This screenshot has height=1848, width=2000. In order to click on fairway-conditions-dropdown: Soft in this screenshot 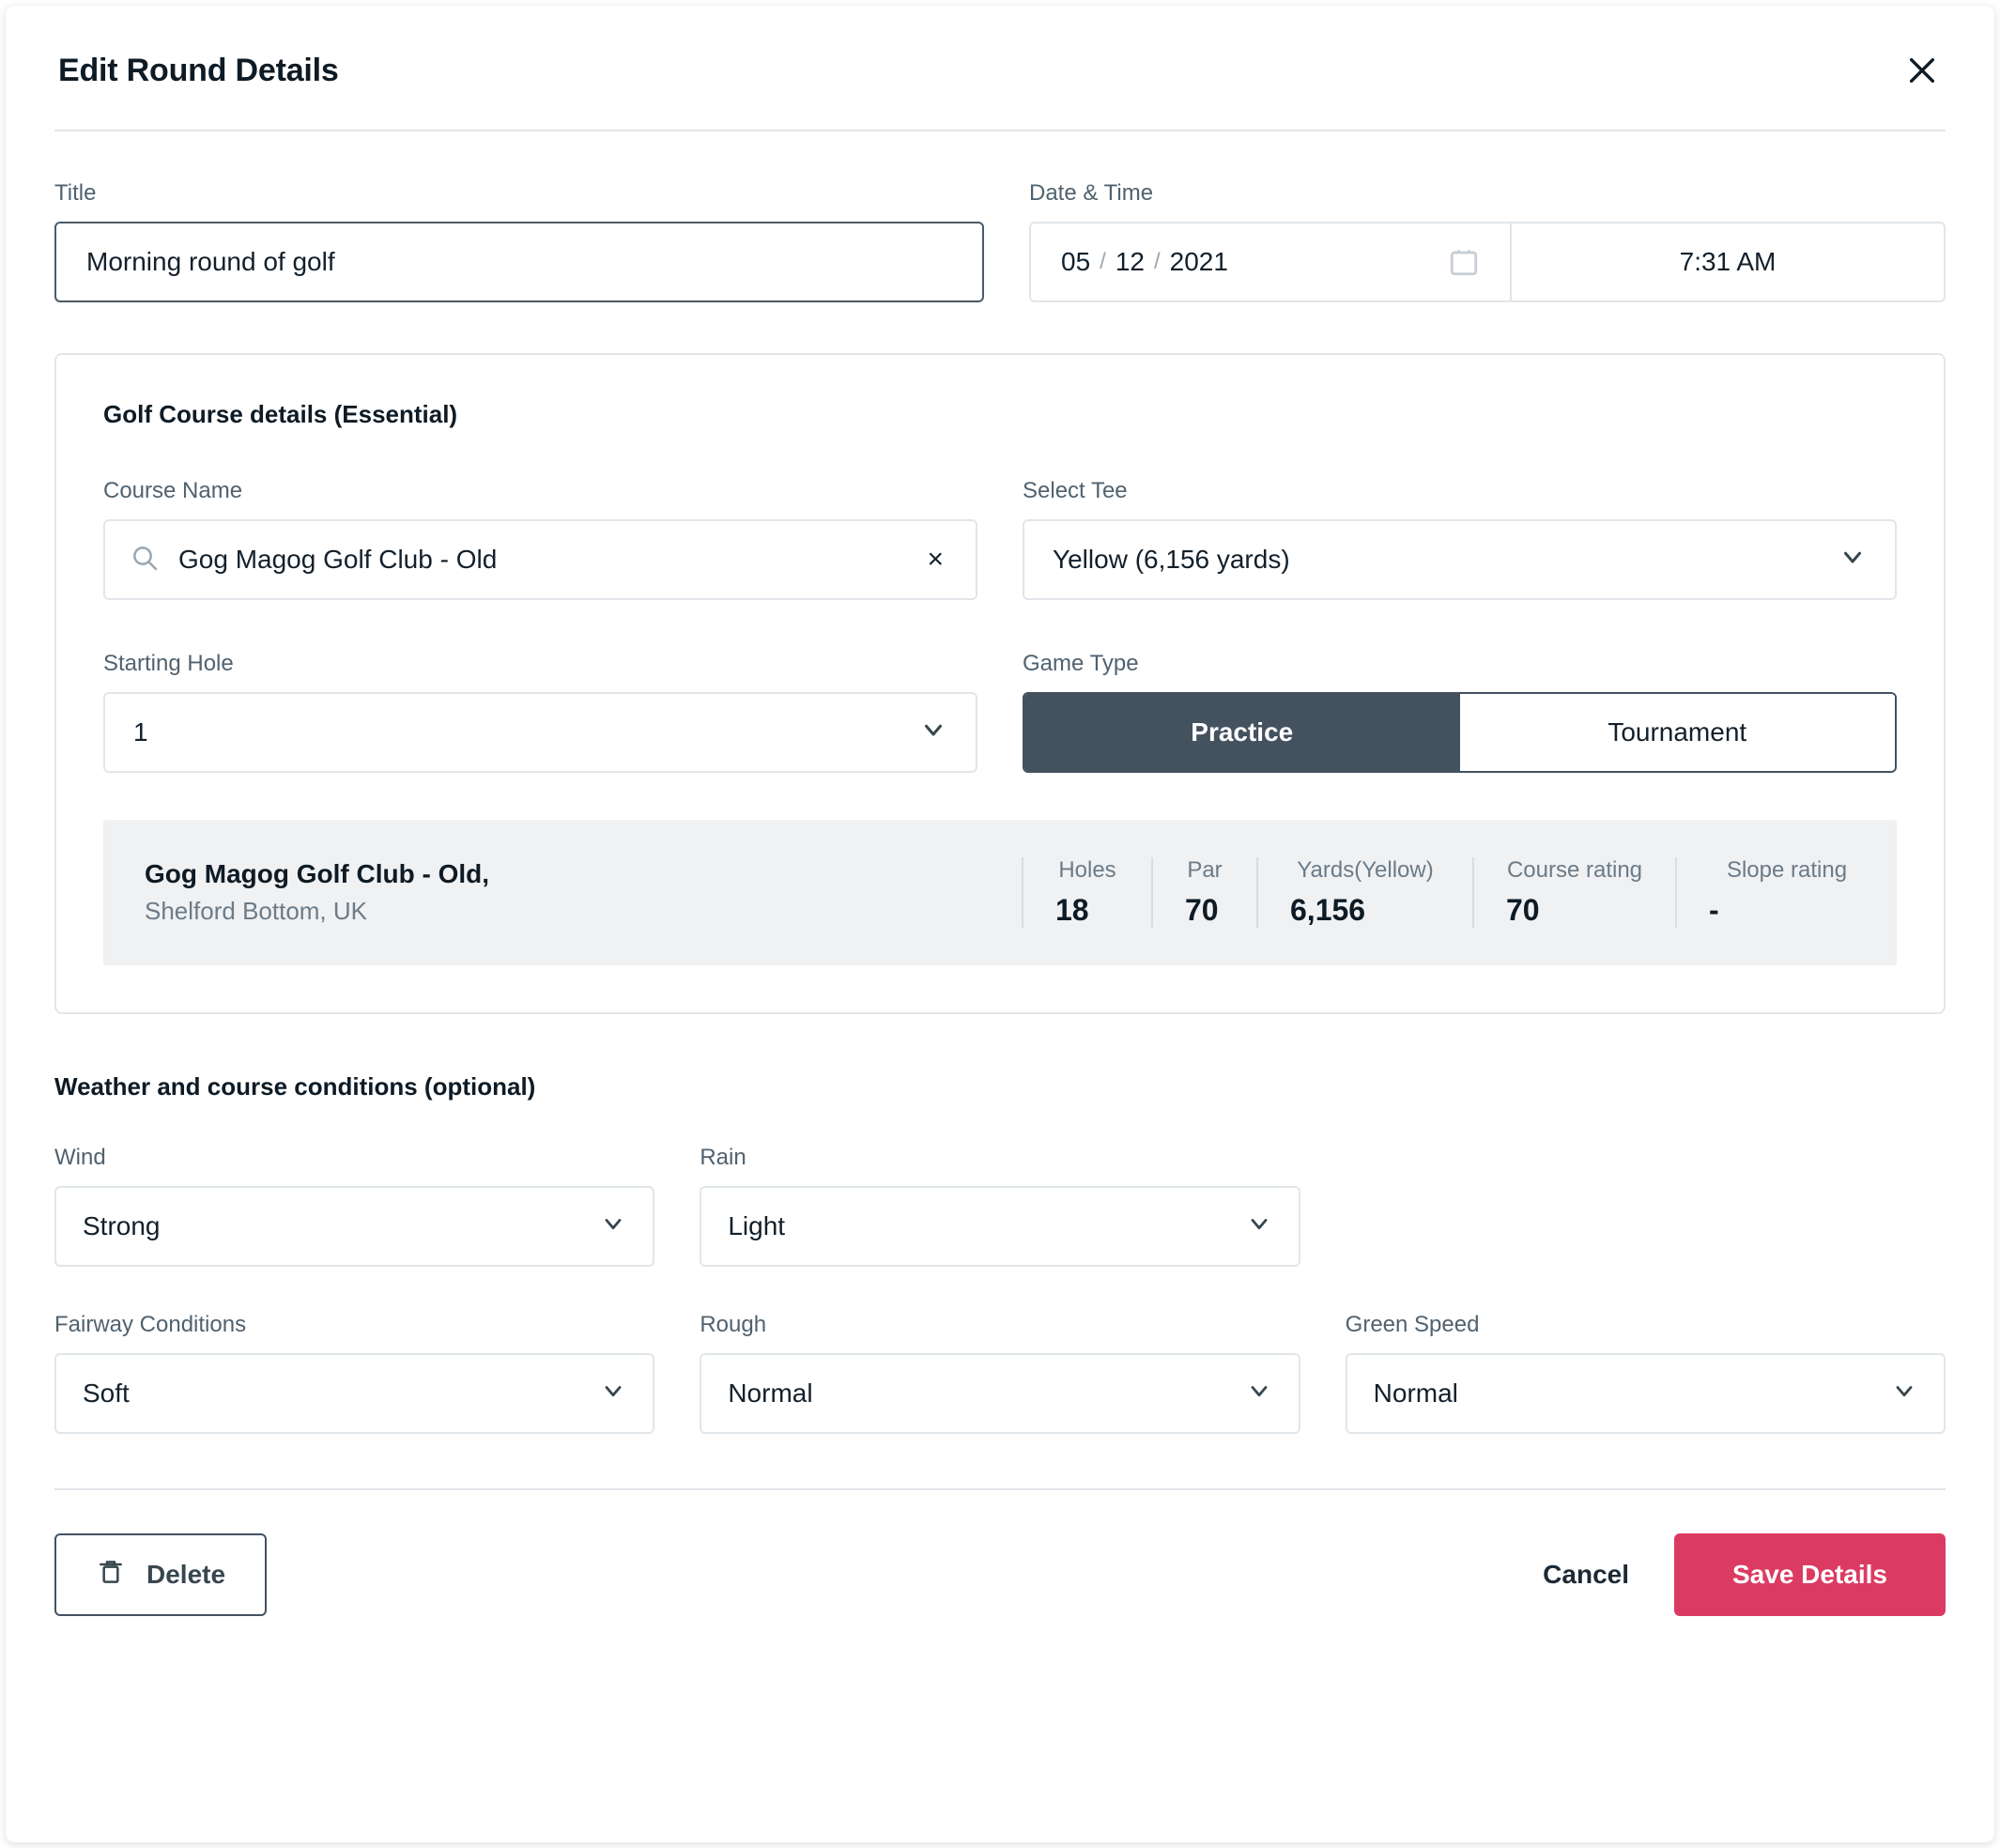, I will do `click(354, 1393)`.